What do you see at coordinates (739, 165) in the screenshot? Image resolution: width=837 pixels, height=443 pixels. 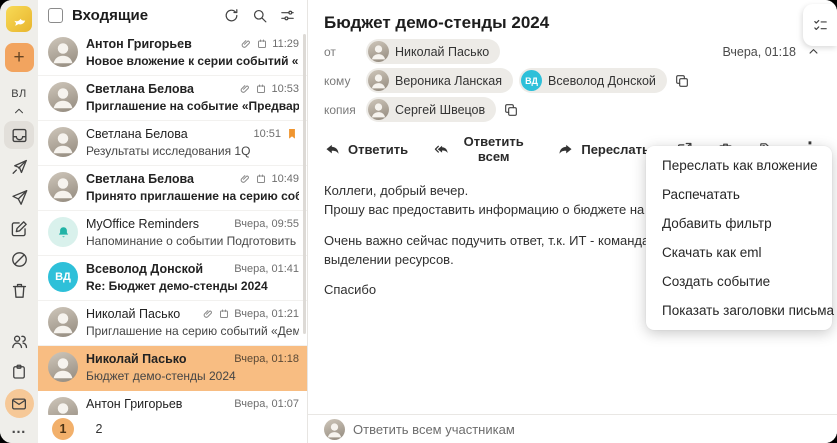 I see `menu-item: Переслать как вложение` at bounding box center [739, 165].